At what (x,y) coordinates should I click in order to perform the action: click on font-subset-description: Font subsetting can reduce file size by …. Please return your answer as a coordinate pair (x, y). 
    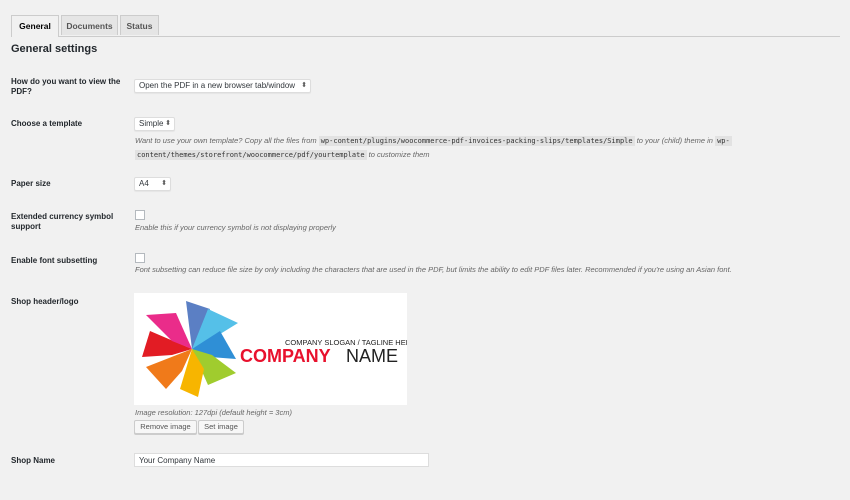
    Looking at the image, I should click on (433, 269).